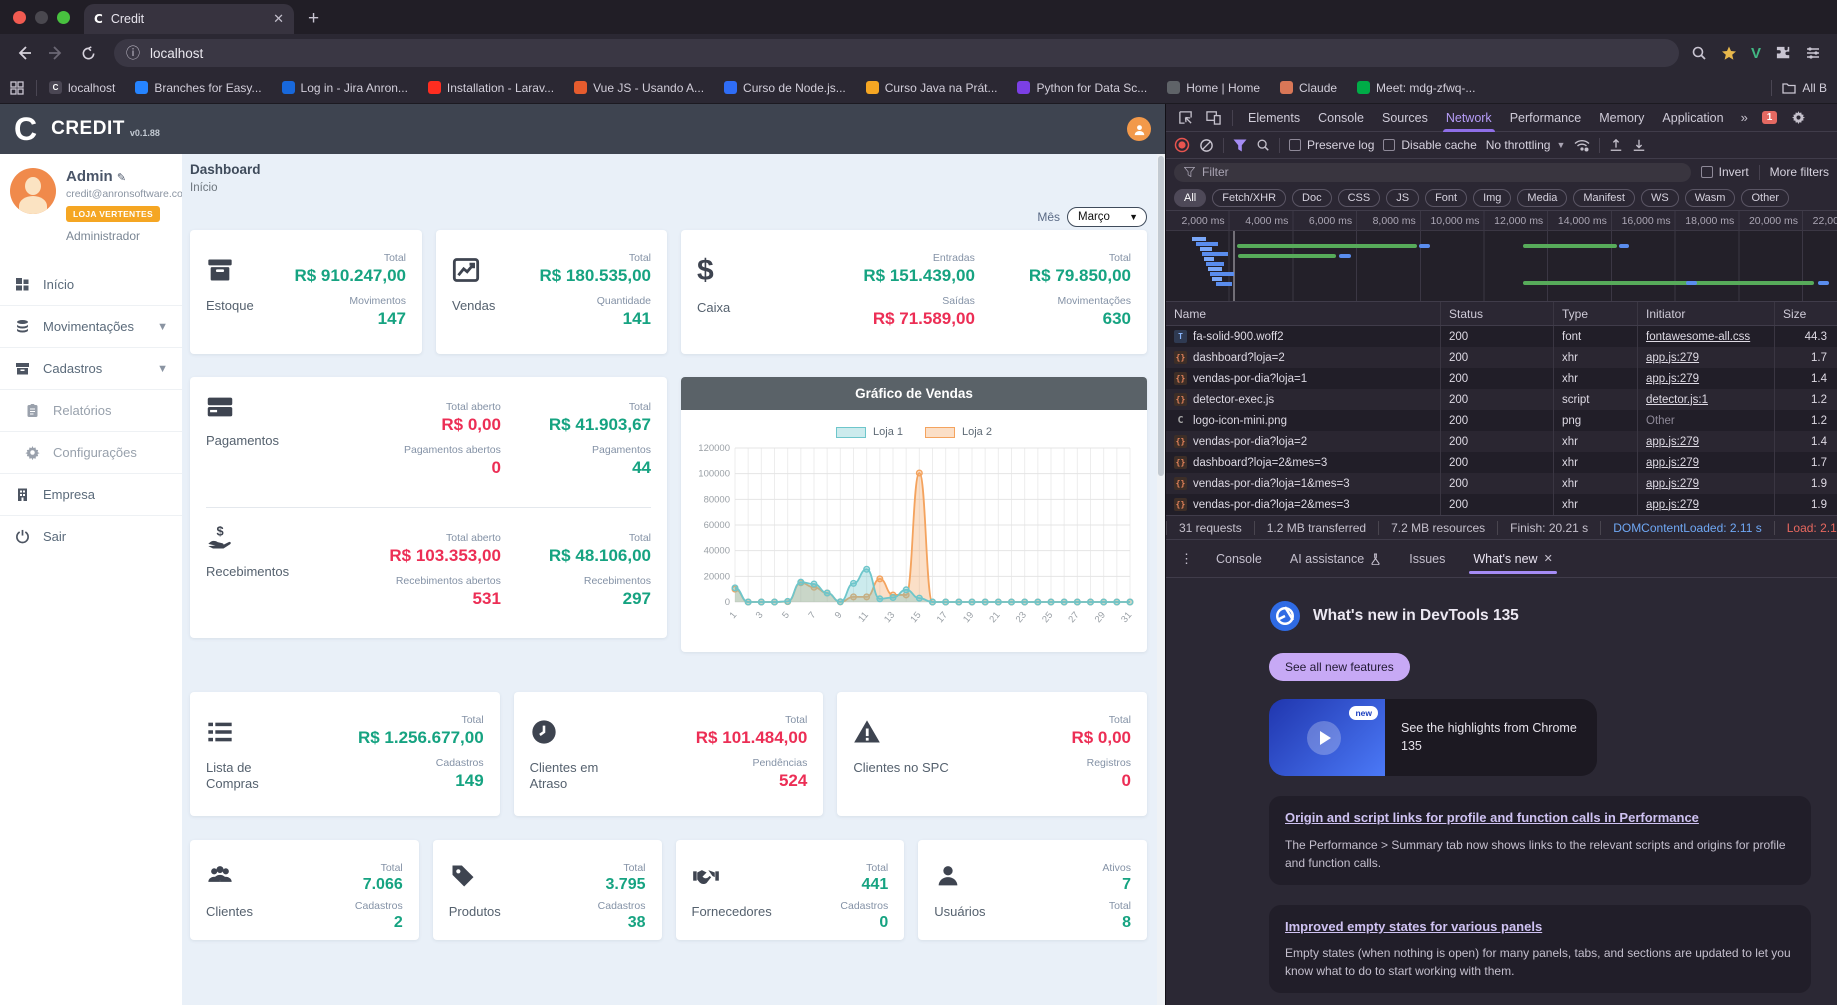  I want to click on request-initiator: detector.js:1, so click(1677, 400).